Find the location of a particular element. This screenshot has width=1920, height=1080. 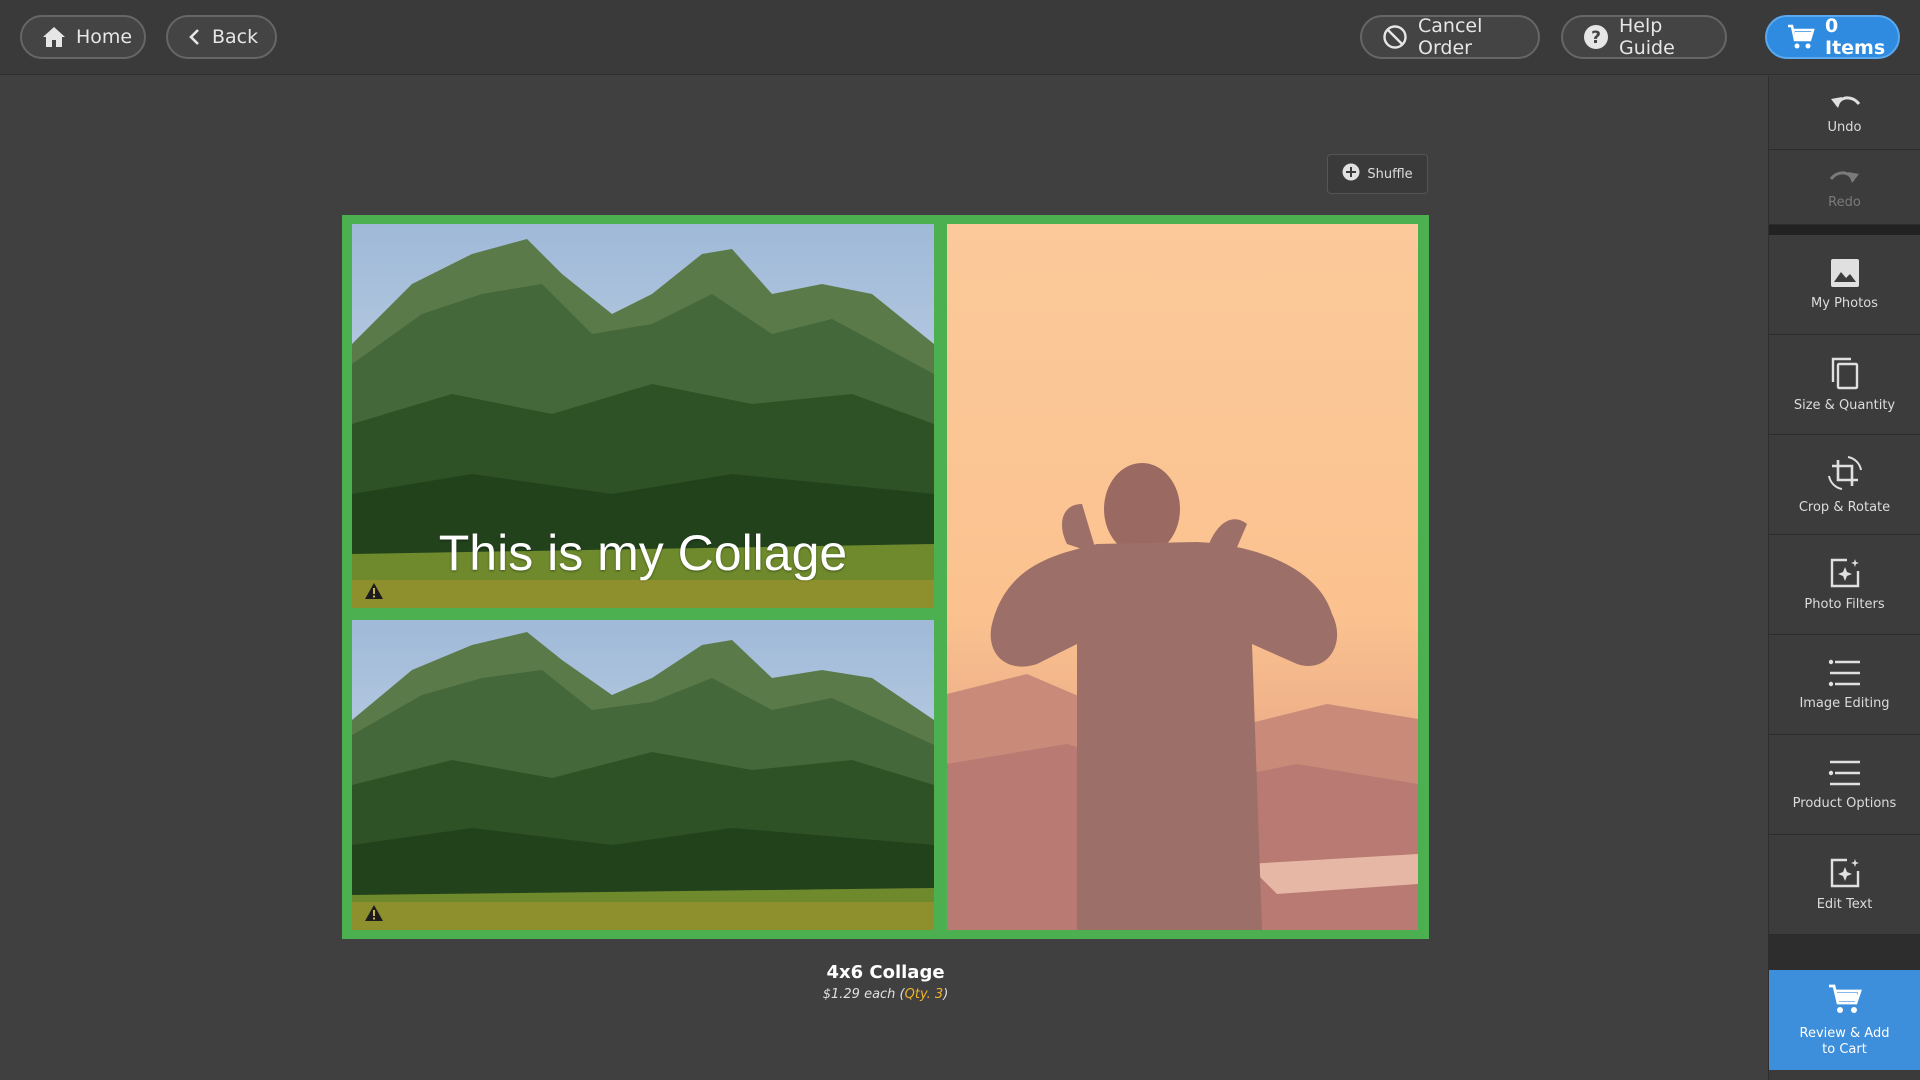

my-photos-label: My Photos is located at coordinates (1844, 303).